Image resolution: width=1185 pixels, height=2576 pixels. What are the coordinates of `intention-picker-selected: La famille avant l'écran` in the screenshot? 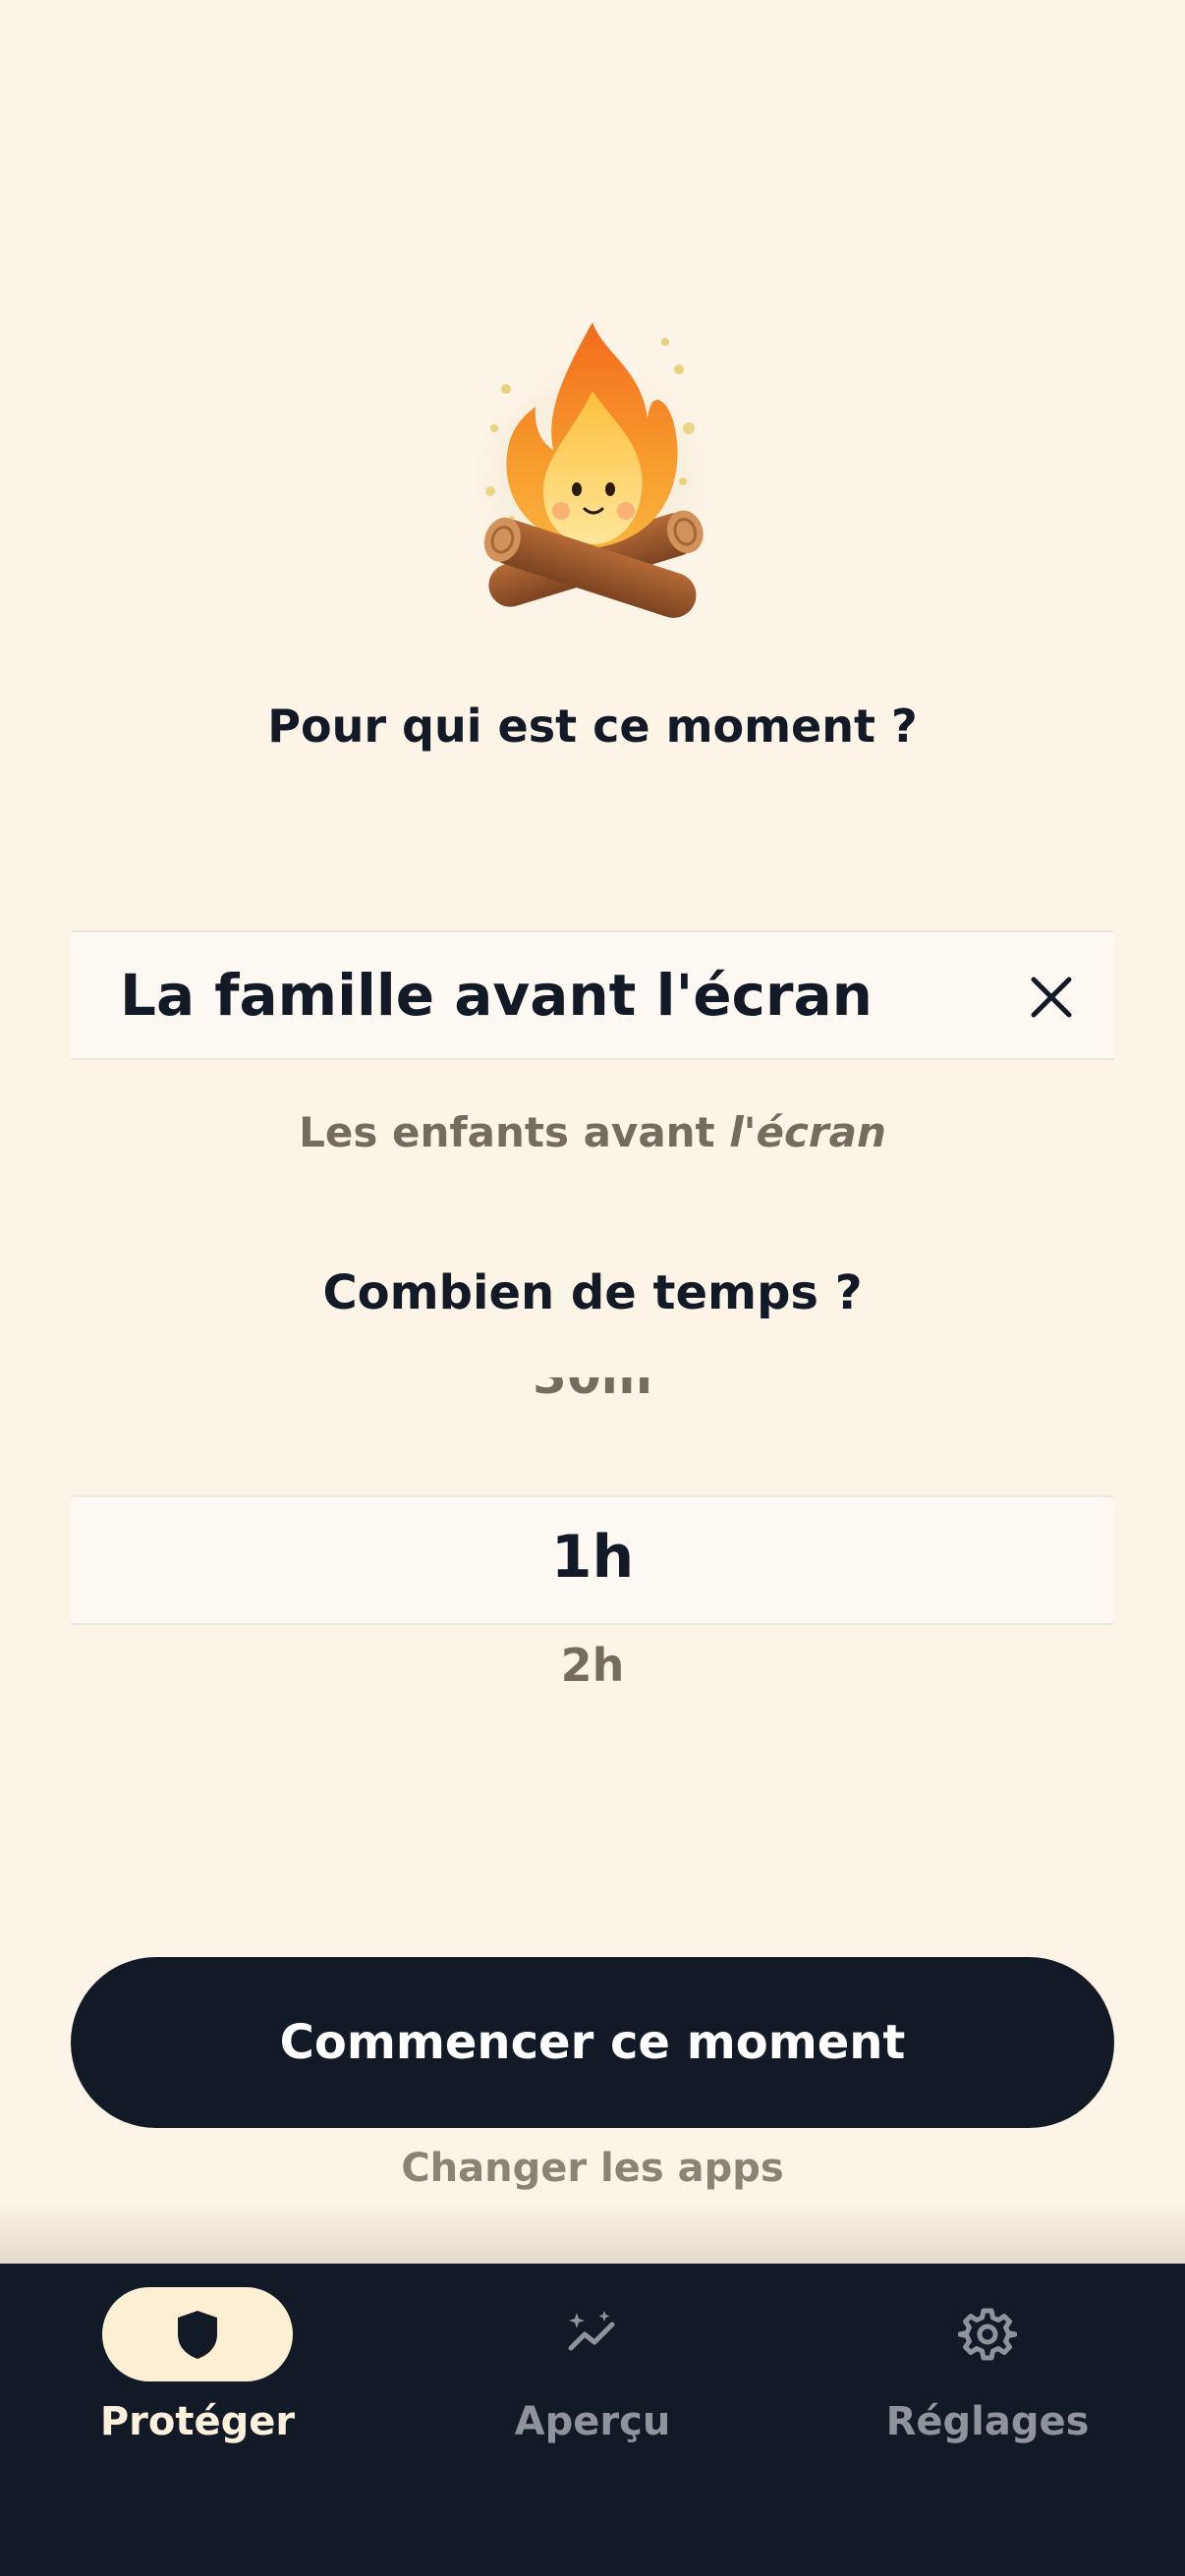 It's located at (592, 995).